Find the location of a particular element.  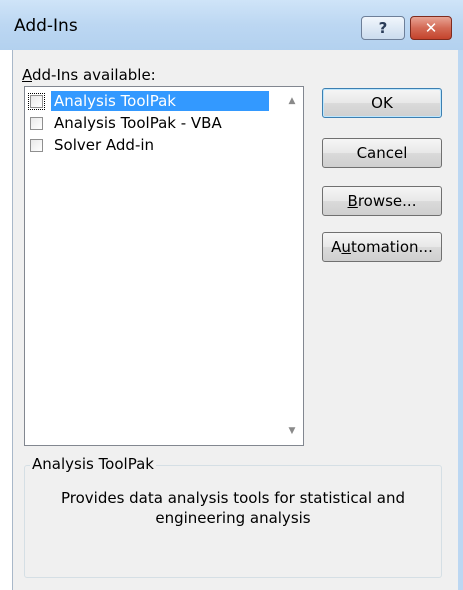

window-frame-left is located at coordinates (6, 320).